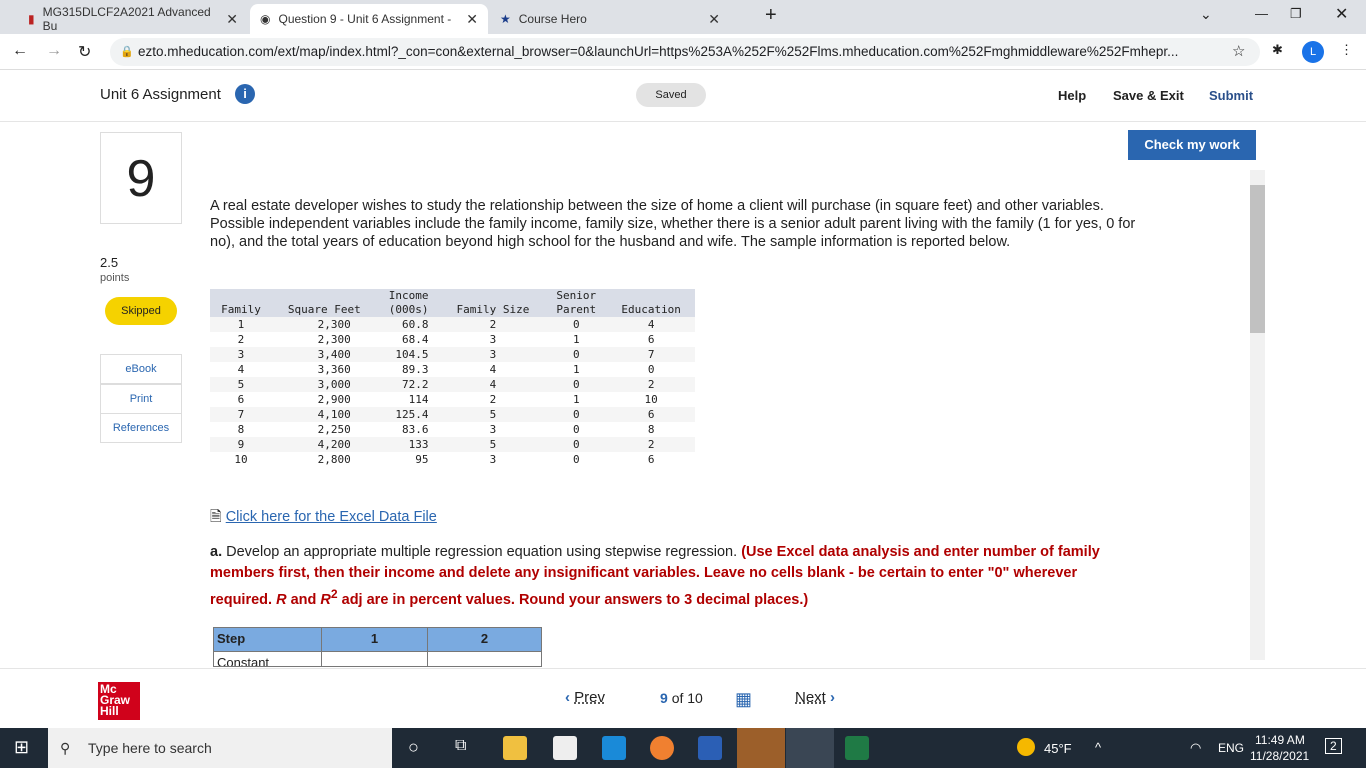 The image size is (1366, 768). What do you see at coordinates (109, 262) in the screenshot?
I see `points-value: 2.5` at bounding box center [109, 262].